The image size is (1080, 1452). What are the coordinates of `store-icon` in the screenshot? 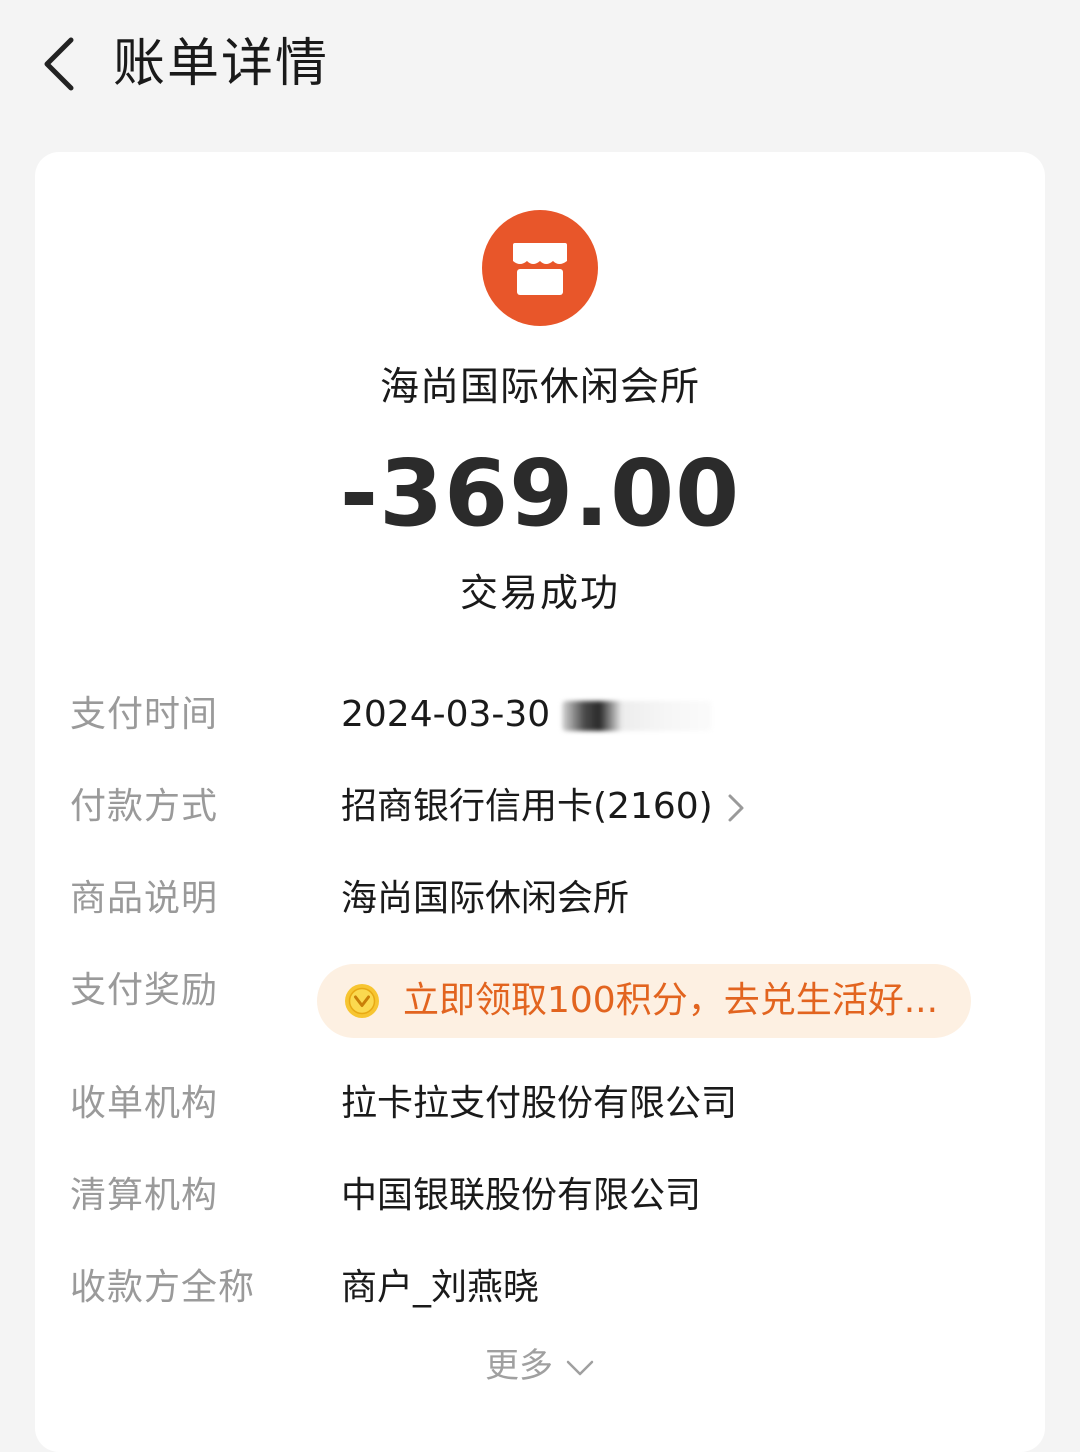 It's located at (540, 269).